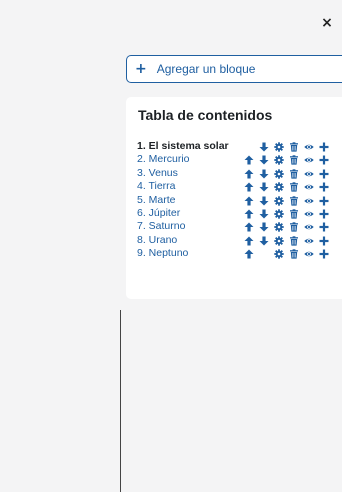  I want to click on toc-item: 7. Saturno, so click(239, 226).